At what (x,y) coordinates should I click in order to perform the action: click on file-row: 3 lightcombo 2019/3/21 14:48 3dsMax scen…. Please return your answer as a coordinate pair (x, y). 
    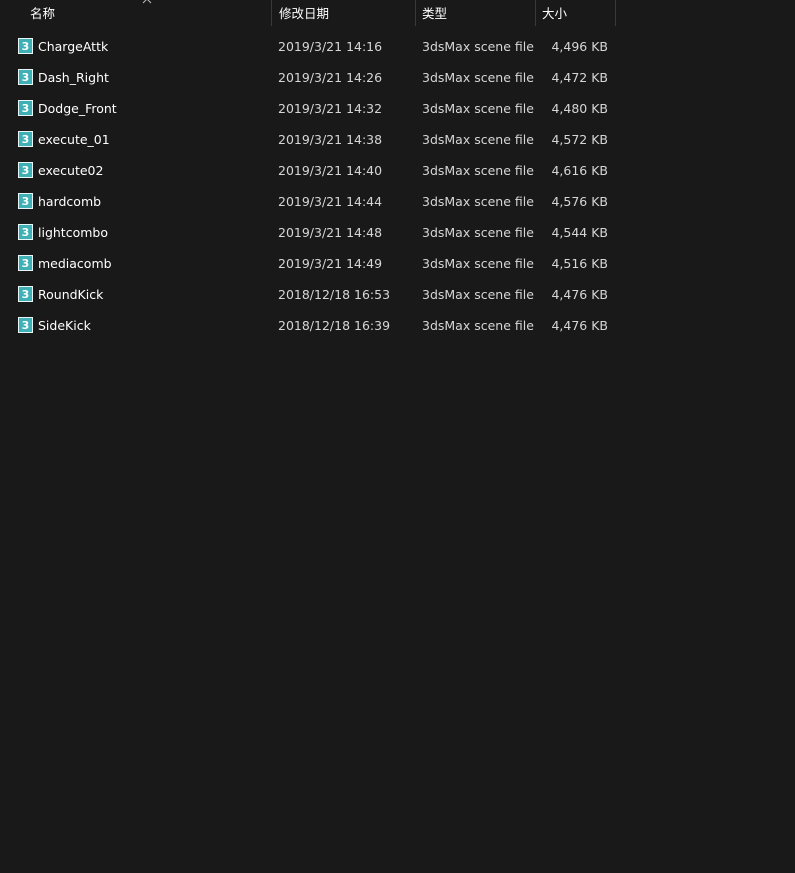
    Looking at the image, I should click on (397, 232).